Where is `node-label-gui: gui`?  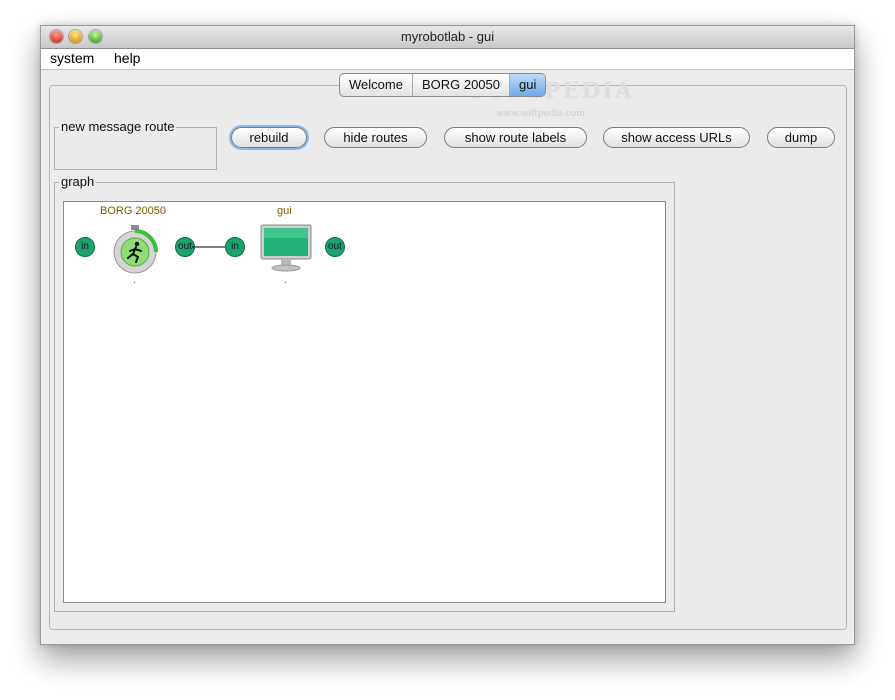 node-label-gui: gui is located at coordinates (284, 211).